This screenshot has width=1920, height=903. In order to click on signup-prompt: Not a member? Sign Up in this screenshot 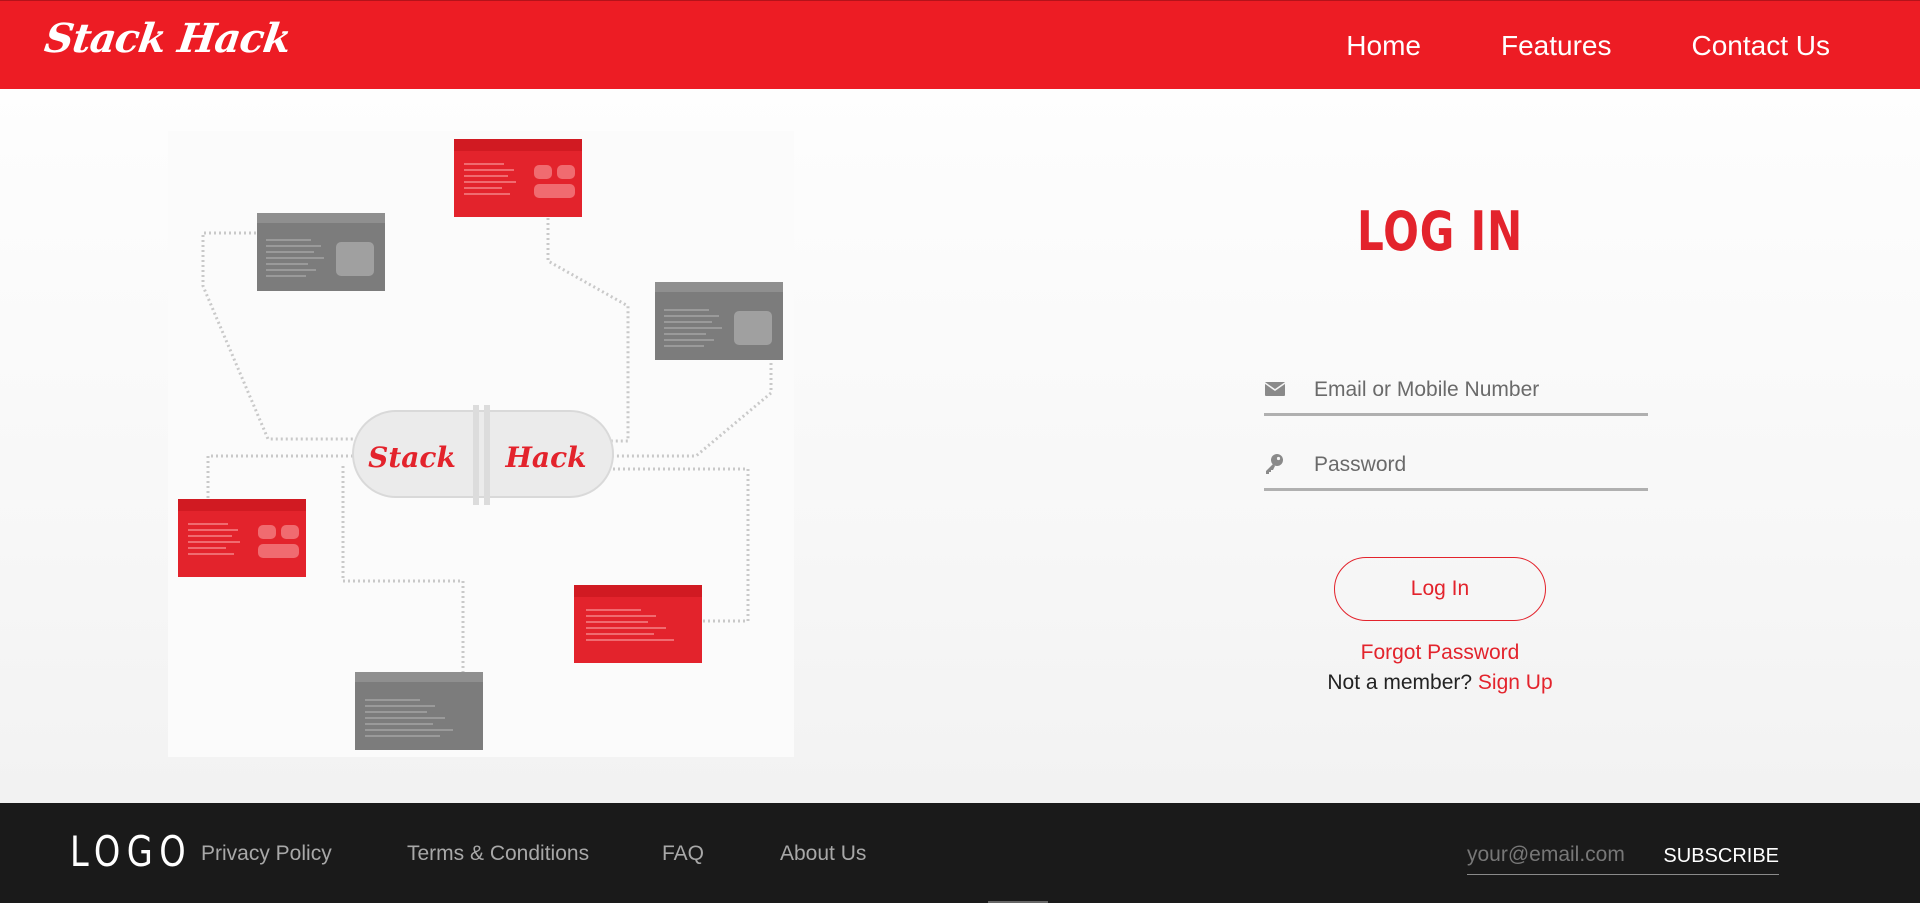, I will do `click(1440, 683)`.